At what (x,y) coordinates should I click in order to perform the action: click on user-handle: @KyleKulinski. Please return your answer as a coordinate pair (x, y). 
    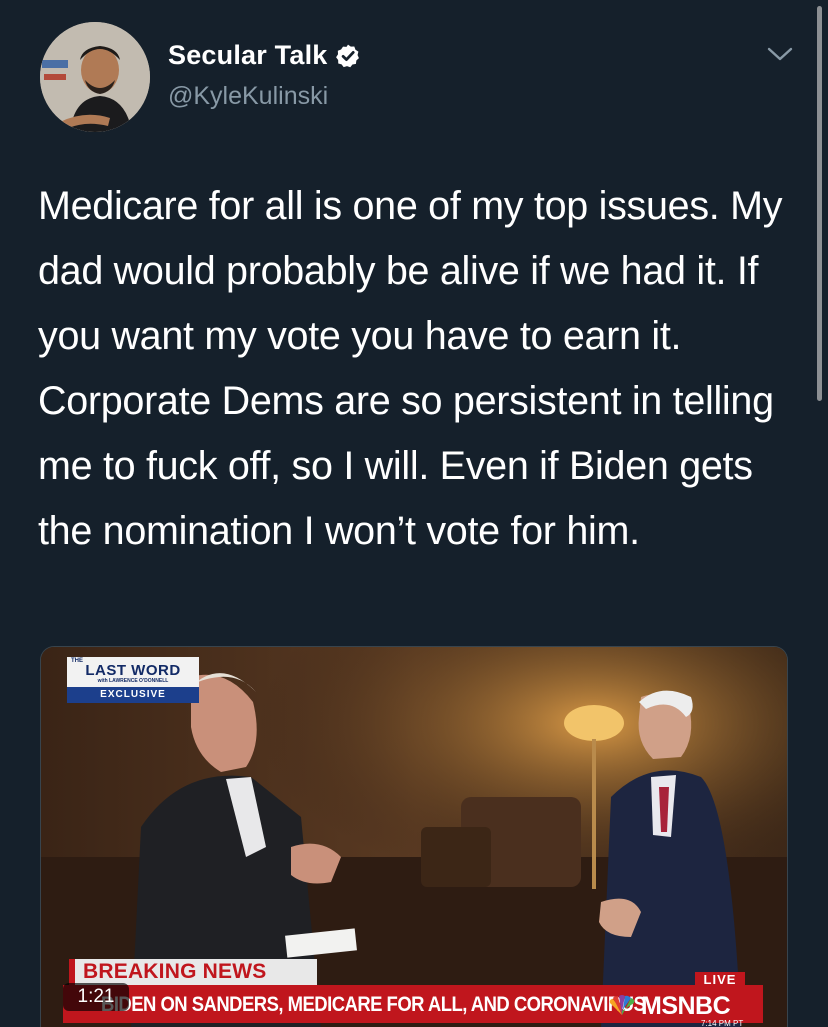
    Looking at the image, I should click on (248, 96).